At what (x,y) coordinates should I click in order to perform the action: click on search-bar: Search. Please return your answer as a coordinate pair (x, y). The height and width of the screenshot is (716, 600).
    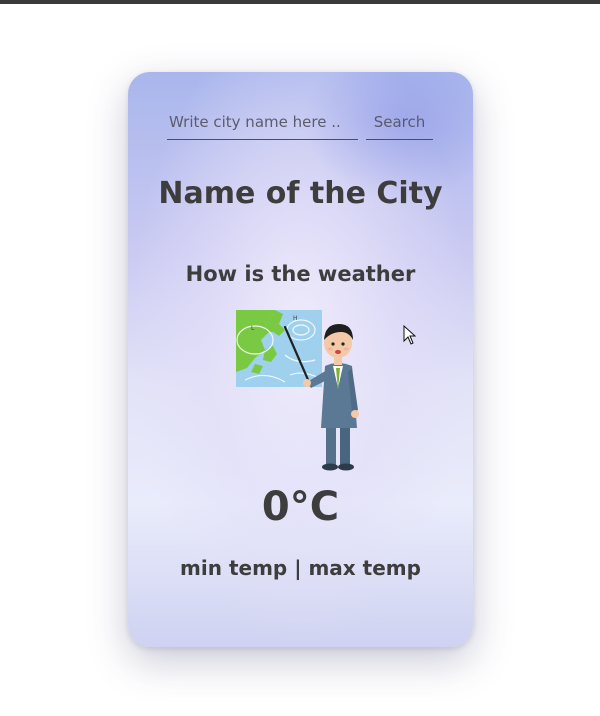
    Looking at the image, I should click on (300, 123).